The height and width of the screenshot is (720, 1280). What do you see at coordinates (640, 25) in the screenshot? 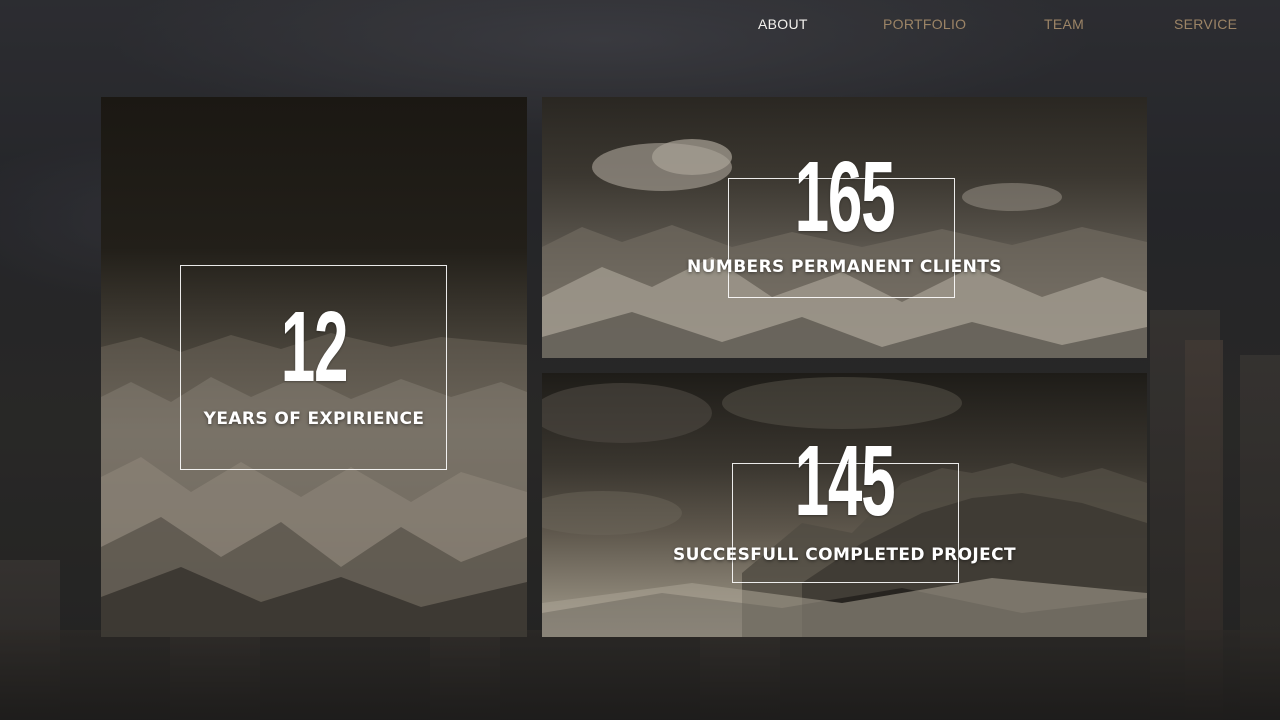
I see `top-navigation: ABOUT PORTFOLIO TEAM SERVICE` at bounding box center [640, 25].